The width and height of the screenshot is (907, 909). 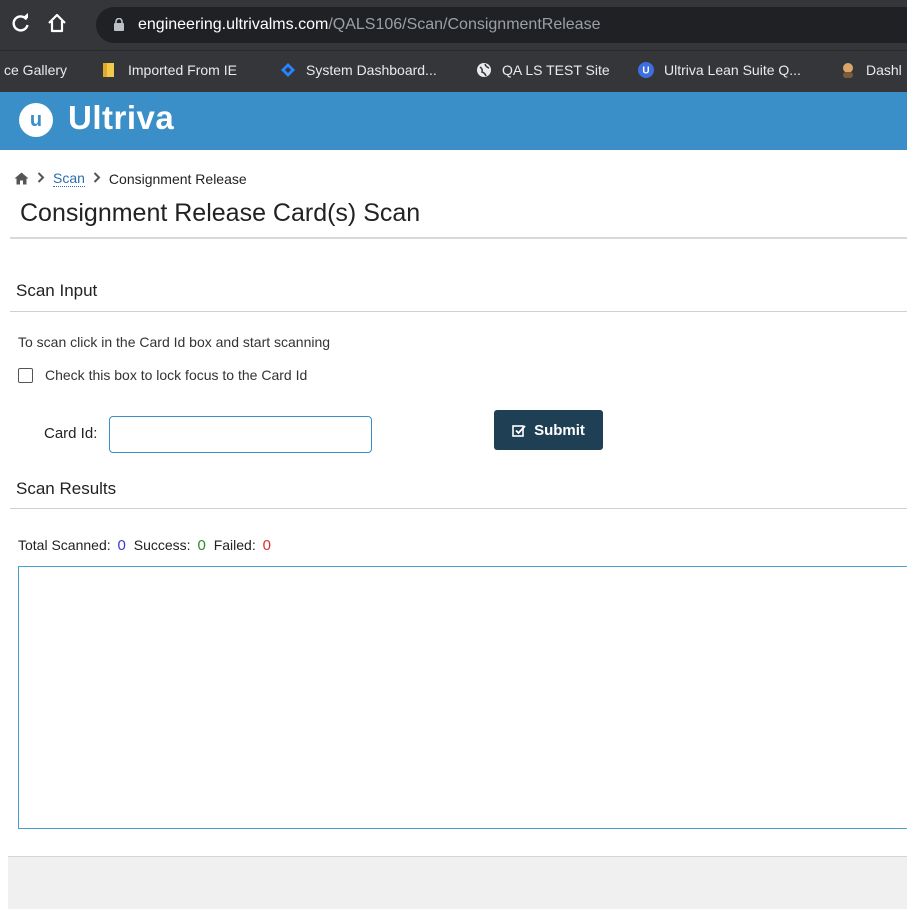 I want to click on globe-icon, so click(x=484, y=70).